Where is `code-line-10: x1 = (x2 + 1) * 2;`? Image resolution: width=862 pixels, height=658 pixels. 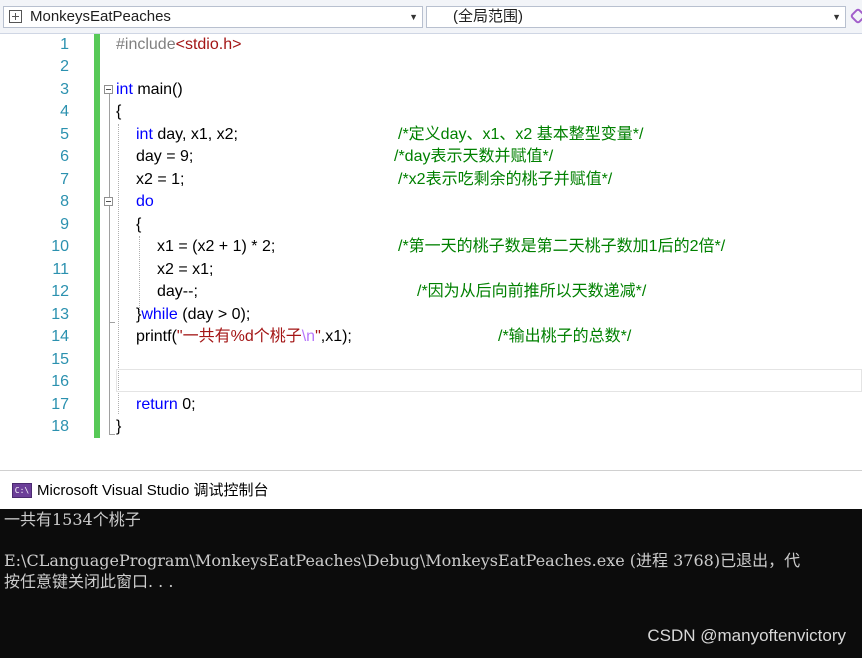 code-line-10: x1 = (x2 + 1) * 2; is located at coordinates (216, 246).